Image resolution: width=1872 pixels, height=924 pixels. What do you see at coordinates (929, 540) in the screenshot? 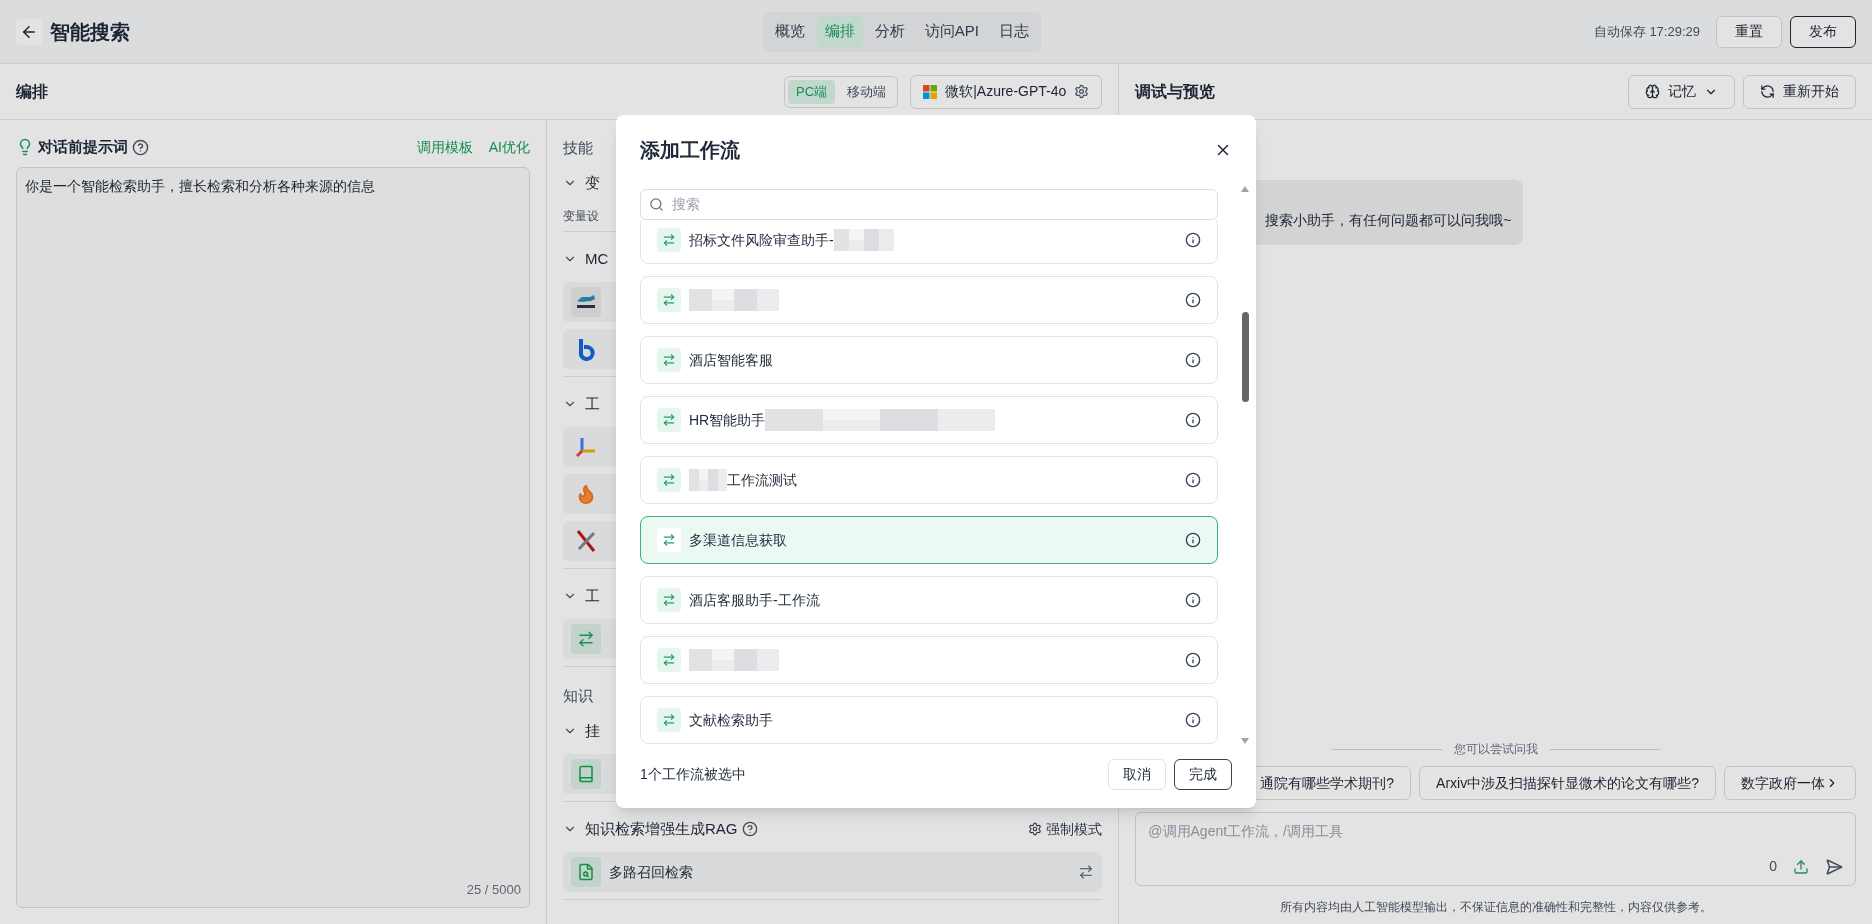
I see `workflow-item: 多渠道信息获取` at bounding box center [929, 540].